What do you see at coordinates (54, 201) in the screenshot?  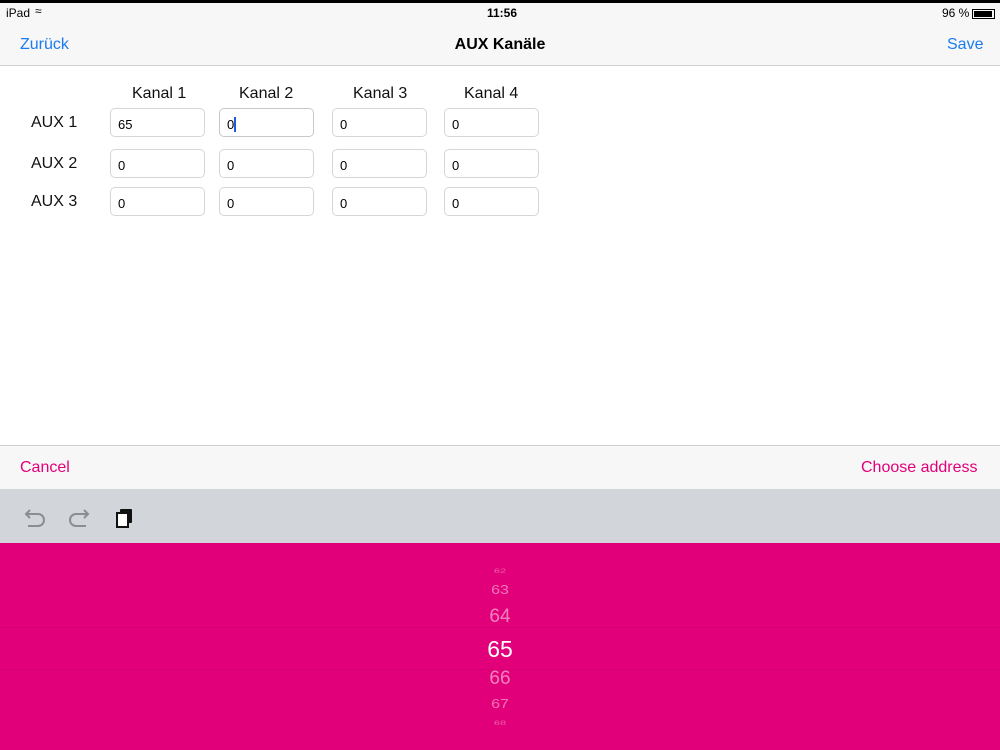 I see `row-label: AUX 3` at bounding box center [54, 201].